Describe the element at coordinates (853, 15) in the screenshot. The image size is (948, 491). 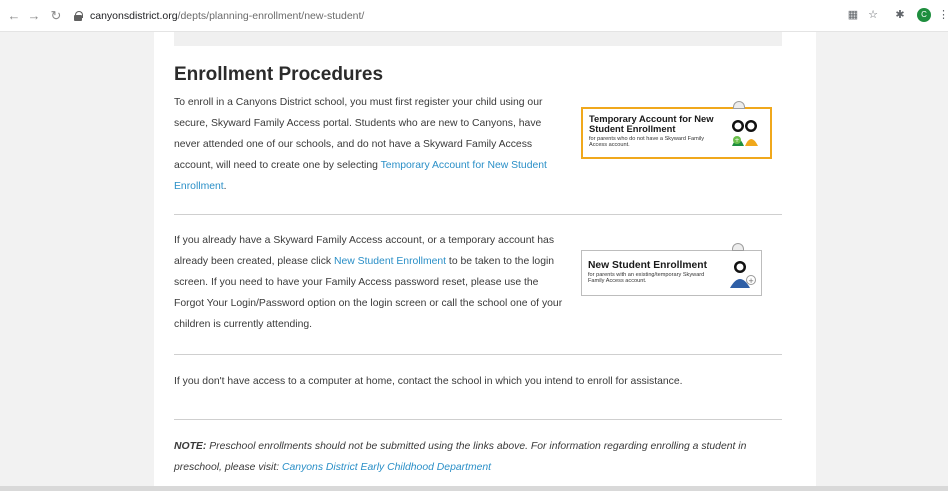
I see `qr-code-icon: ▦` at that location.